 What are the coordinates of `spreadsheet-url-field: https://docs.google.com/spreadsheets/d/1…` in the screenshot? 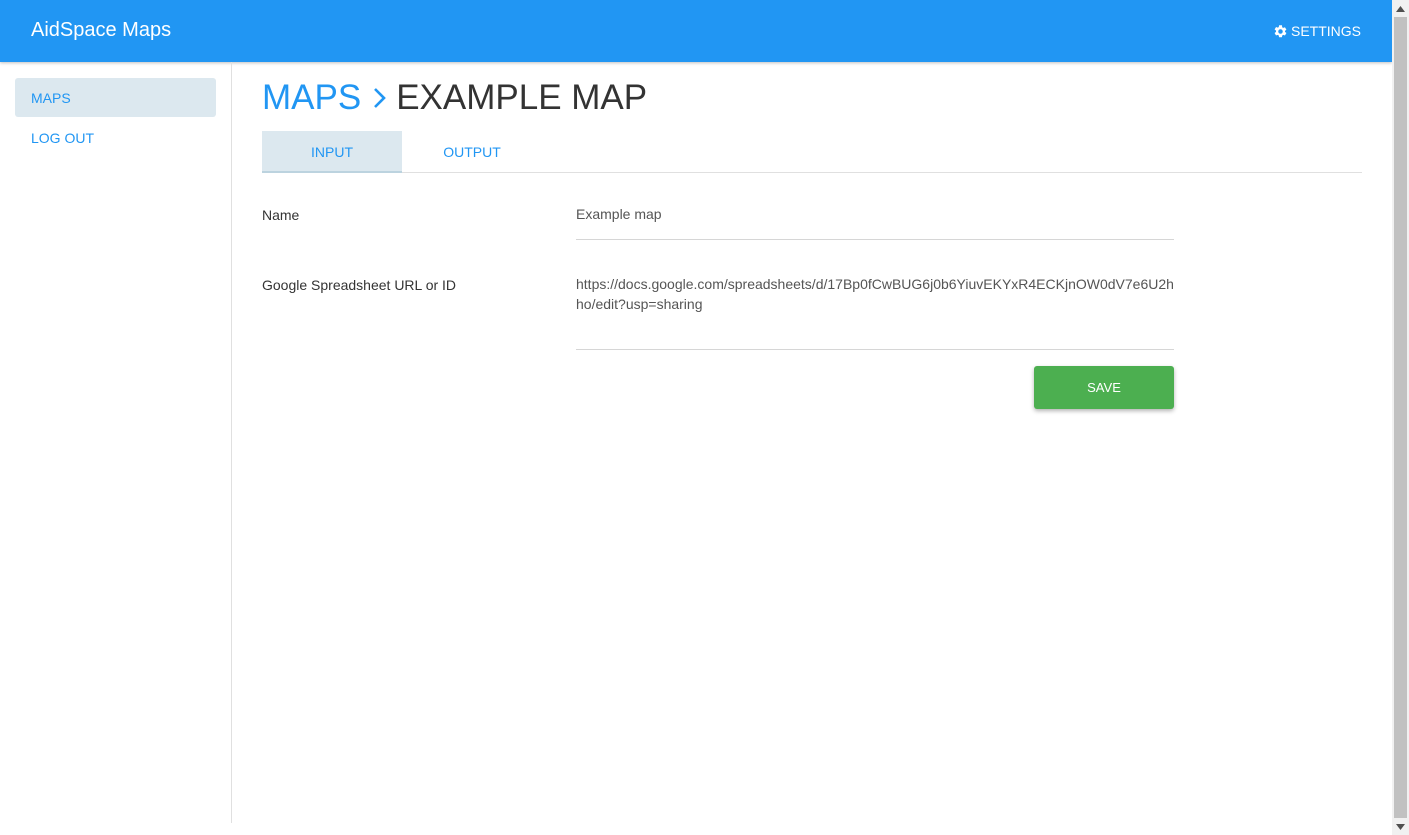 It's located at (875, 312).